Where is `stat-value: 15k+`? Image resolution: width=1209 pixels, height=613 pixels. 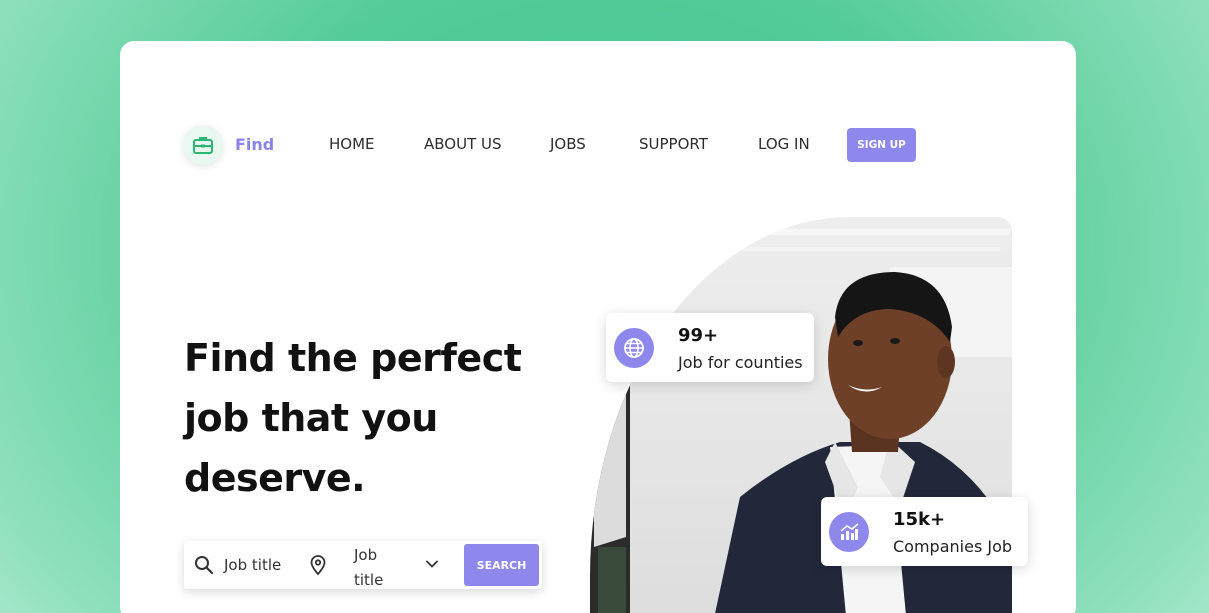
stat-value: 15k+ is located at coordinates (919, 519).